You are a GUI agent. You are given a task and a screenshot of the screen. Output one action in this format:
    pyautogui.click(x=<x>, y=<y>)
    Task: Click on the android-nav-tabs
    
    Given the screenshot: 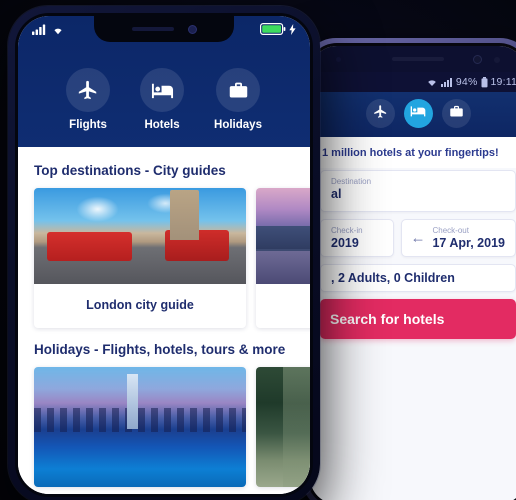 What is the action you would take?
    pyautogui.click(x=413, y=114)
    